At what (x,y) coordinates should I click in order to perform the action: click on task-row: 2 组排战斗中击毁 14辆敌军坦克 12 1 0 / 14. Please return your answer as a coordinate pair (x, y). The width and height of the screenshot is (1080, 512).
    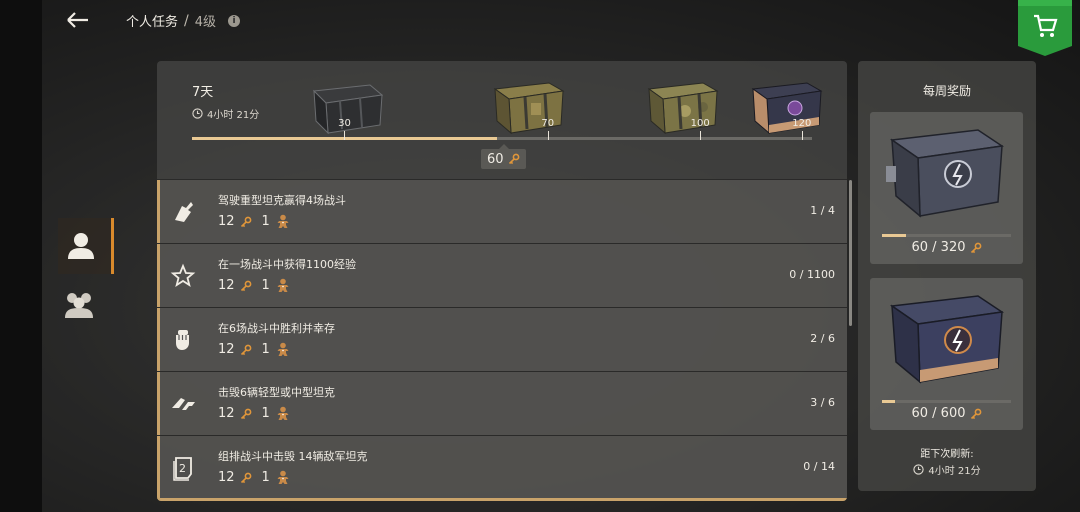
    Looking at the image, I should click on (502, 467).